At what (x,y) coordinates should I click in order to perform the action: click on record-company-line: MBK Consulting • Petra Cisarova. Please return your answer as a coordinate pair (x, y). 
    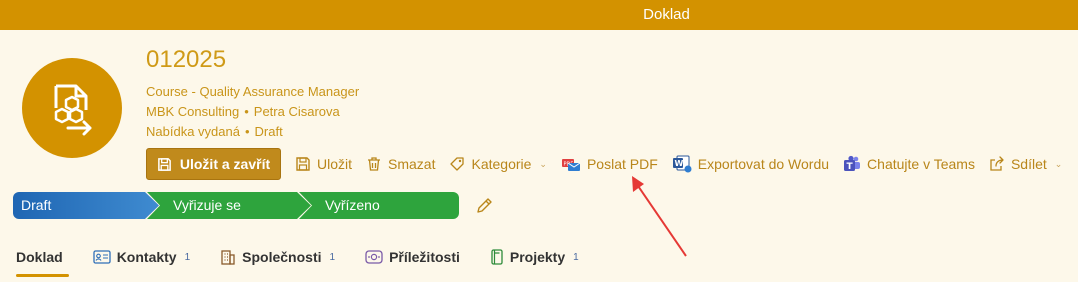
    Looking at the image, I should click on (243, 111).